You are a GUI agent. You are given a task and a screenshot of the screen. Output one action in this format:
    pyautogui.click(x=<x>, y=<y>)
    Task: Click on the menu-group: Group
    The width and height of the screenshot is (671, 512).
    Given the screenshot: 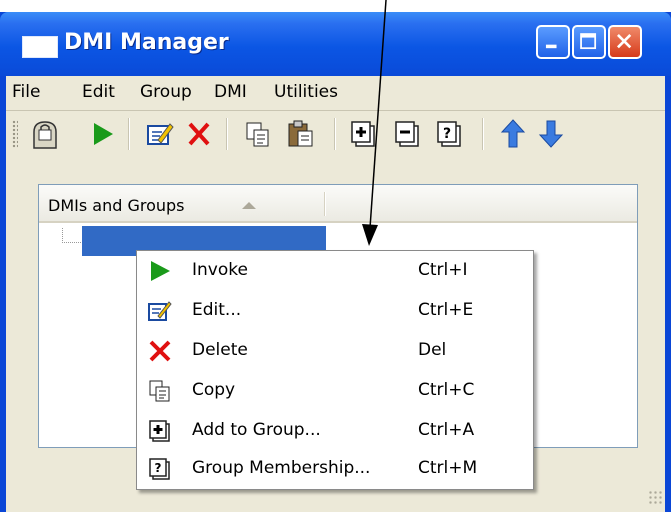 What is the action you would take?
    pyautogui.click(x=166, y=92)
    